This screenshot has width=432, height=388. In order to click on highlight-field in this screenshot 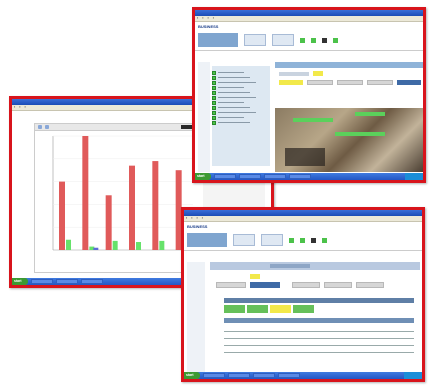, I will do `click(291, 82)`.